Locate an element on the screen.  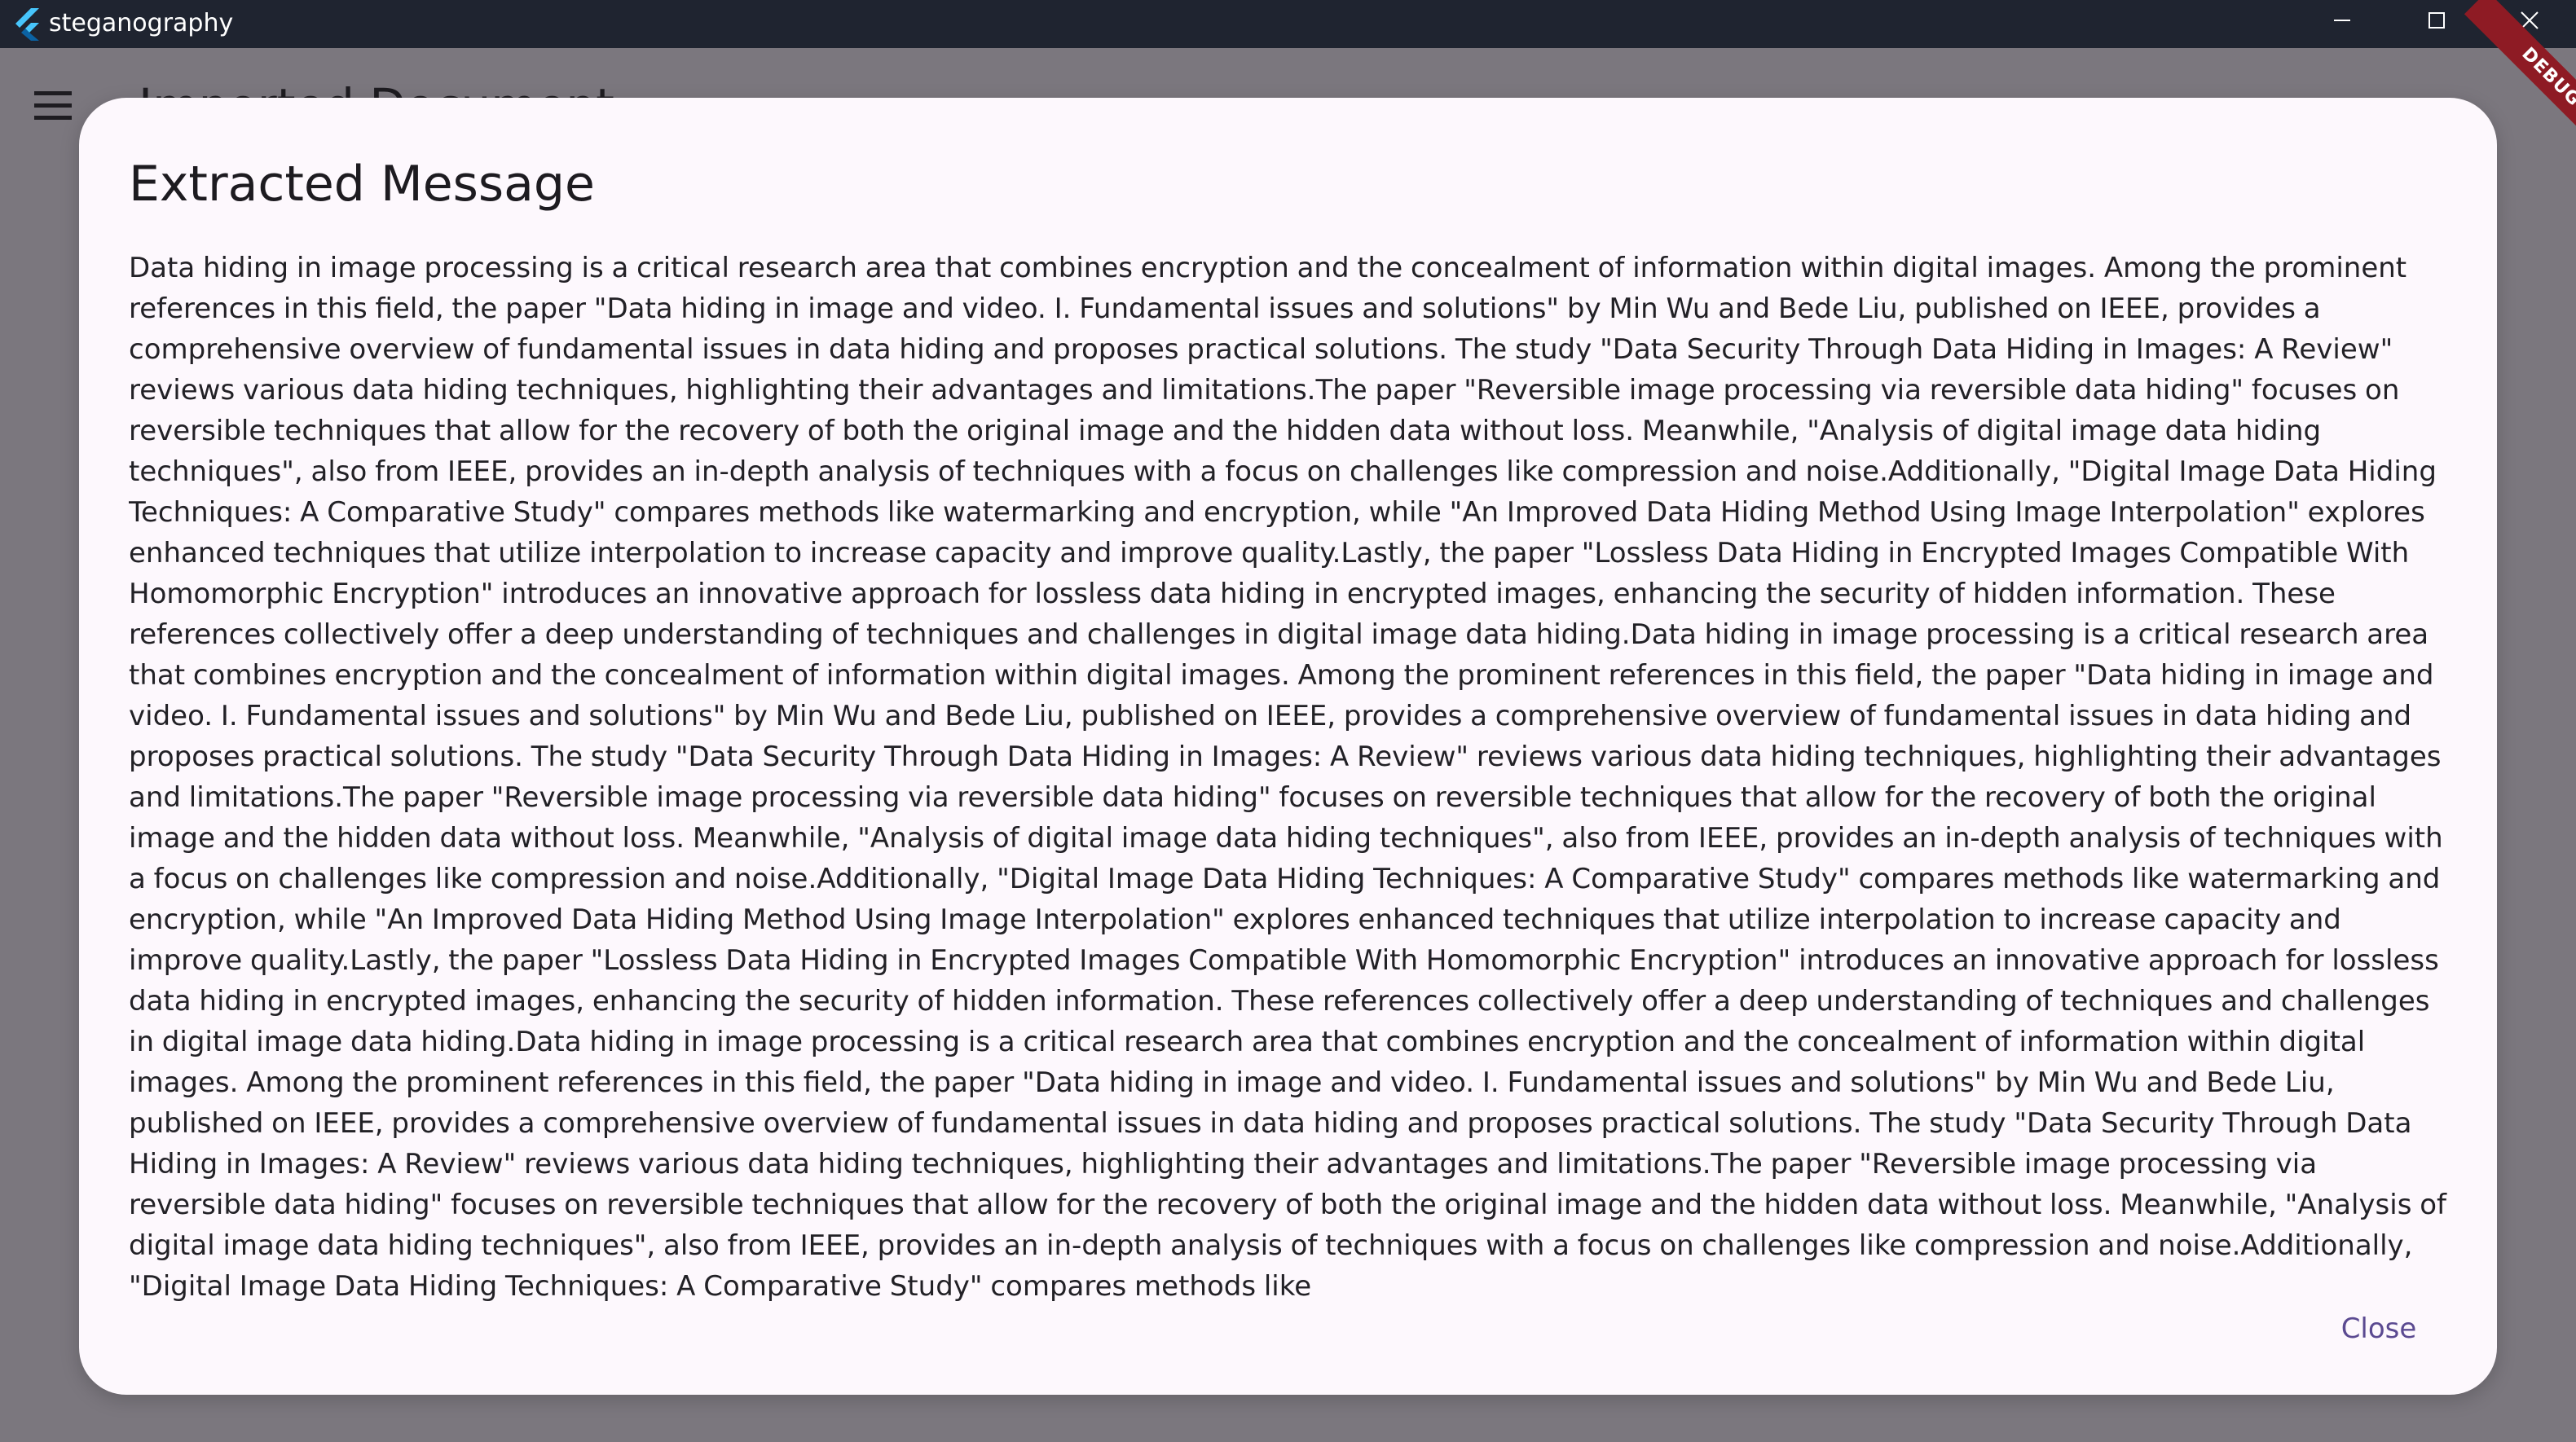
minimize-icon is located at coordinates (2342, 20).